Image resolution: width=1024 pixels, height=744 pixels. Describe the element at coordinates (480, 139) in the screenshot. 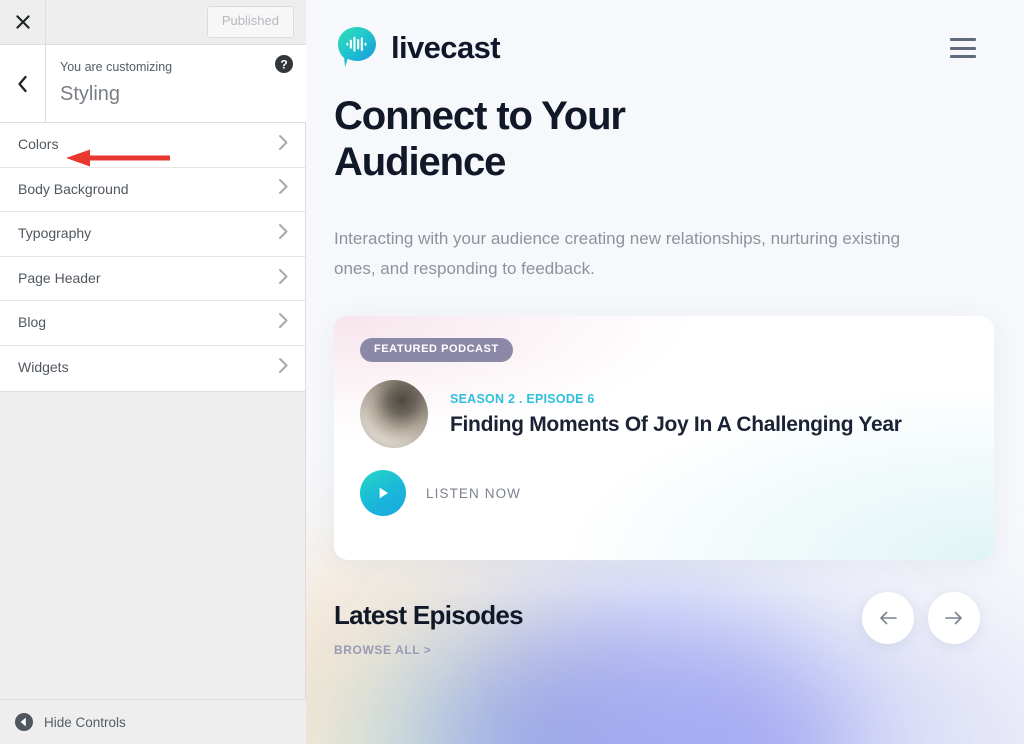

I see `page-title: Connect to Your Audience` at that location.